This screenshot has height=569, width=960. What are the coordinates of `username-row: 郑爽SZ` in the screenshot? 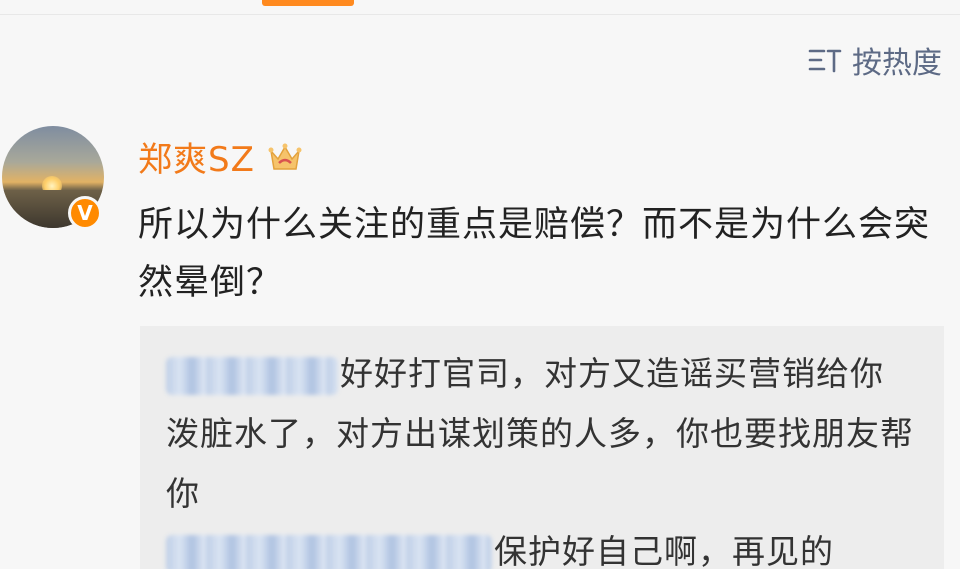 It's located at (220, 156).